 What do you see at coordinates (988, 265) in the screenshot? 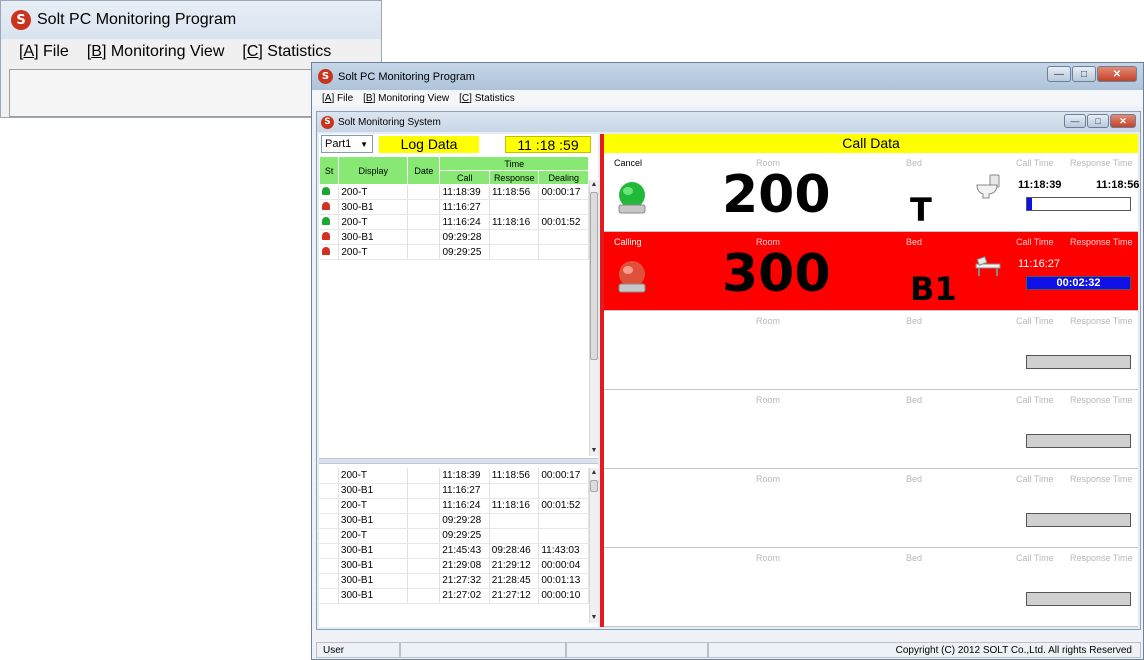
I see `bed-icon` at bounding box center [988, 265].